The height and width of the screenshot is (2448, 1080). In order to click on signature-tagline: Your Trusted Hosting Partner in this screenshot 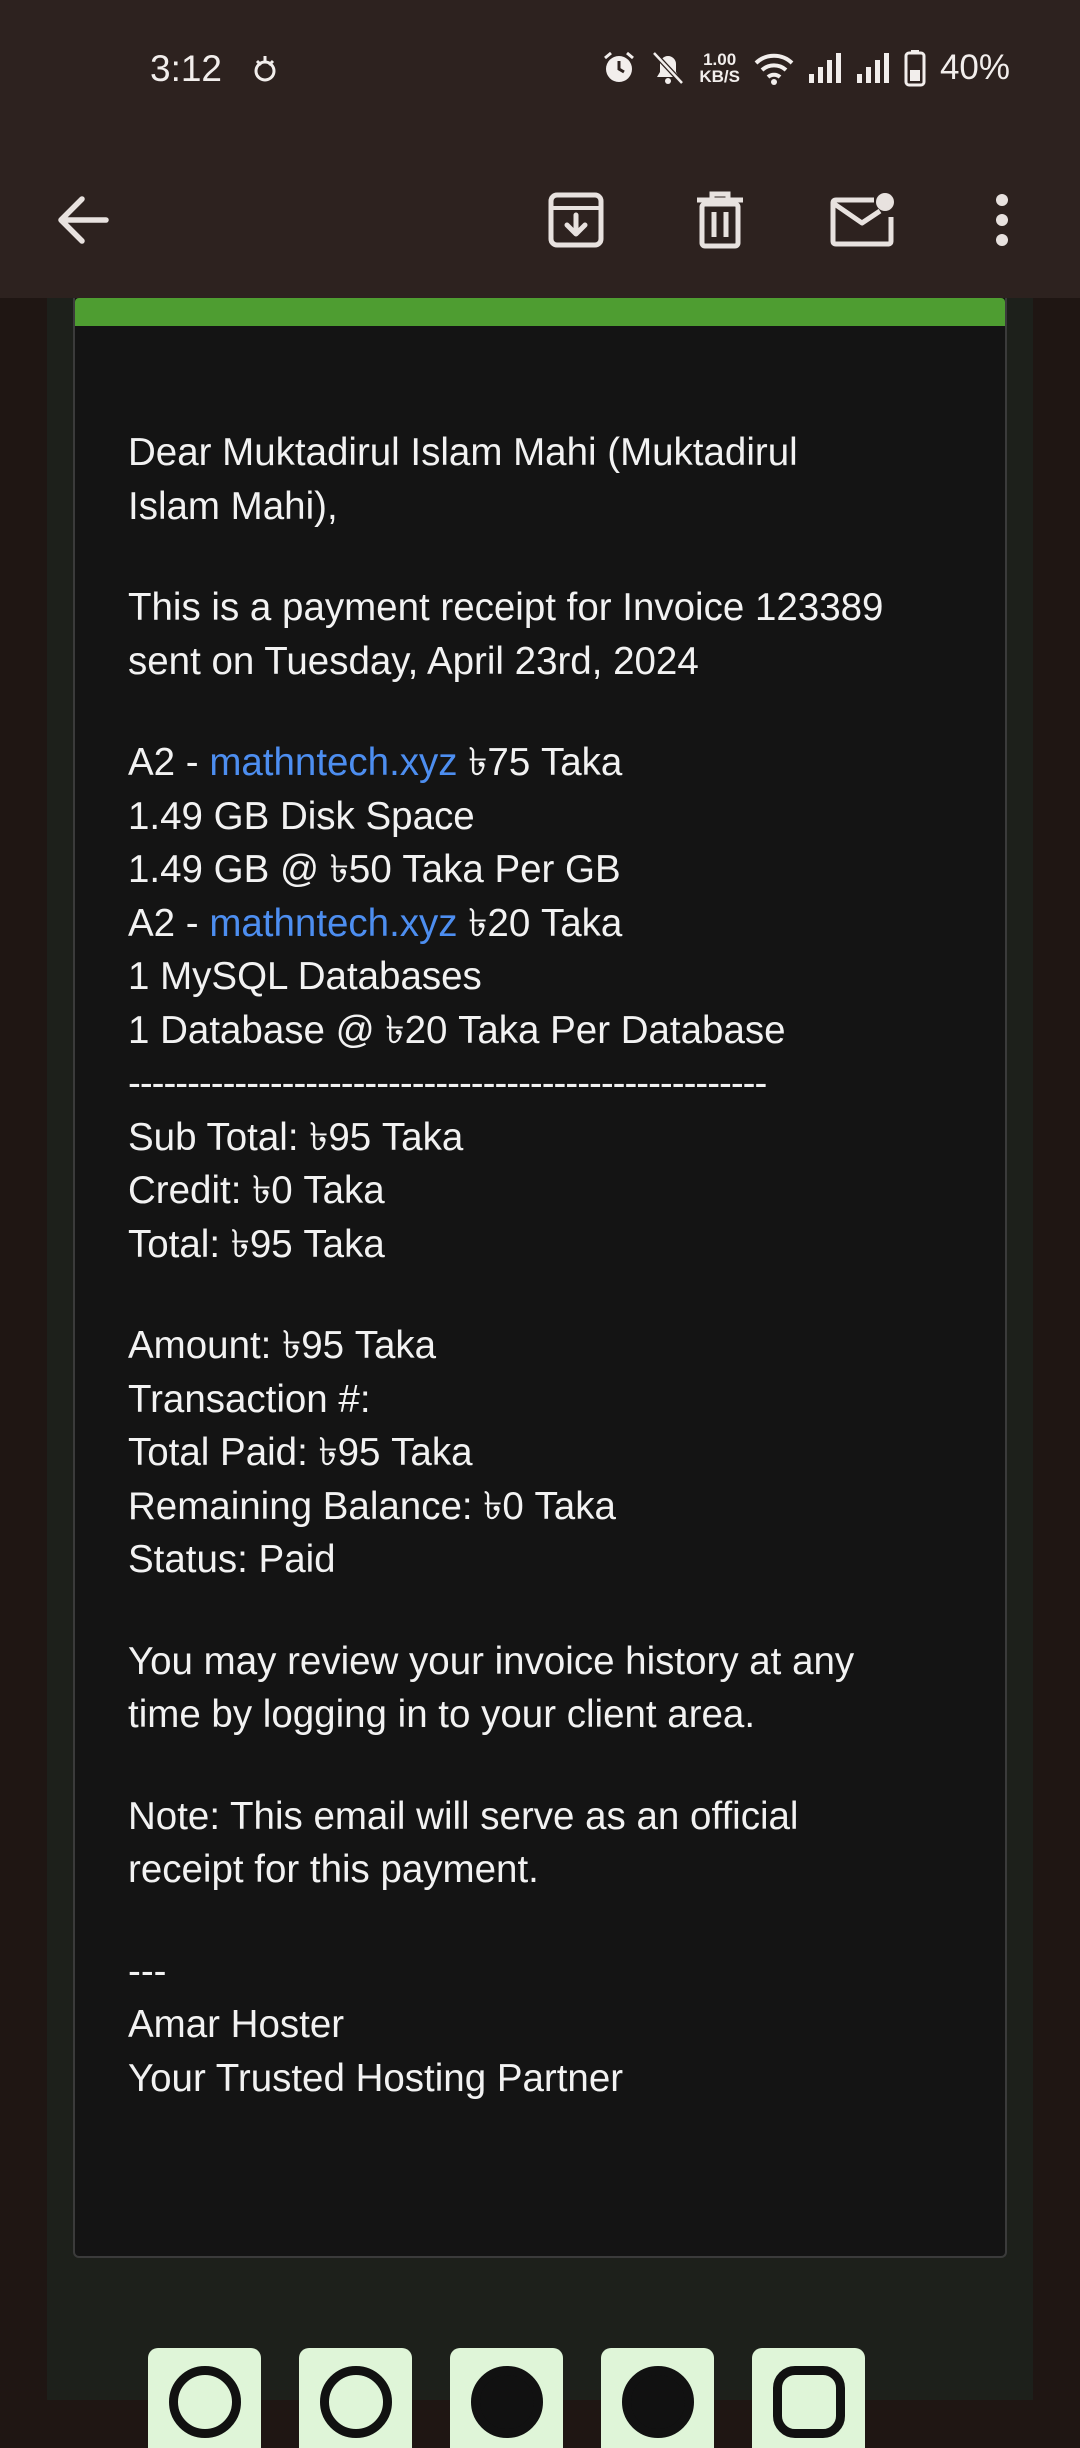, I will do `click(376, 2078)`.